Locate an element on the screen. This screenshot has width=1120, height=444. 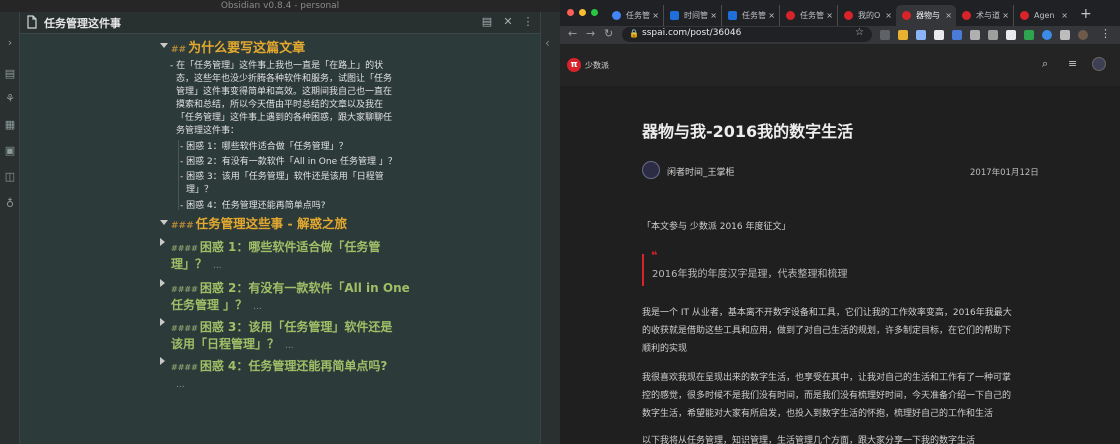
right-sidebar-collapsed: ‹ is located at coordinates (550, 228).